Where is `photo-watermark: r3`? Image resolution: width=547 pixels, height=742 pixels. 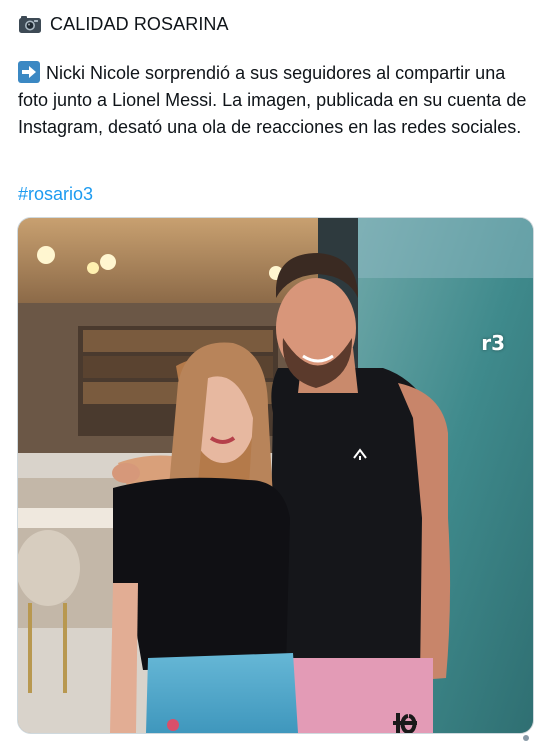
photo-watermark: r3 is located at coordinates (493, 343).